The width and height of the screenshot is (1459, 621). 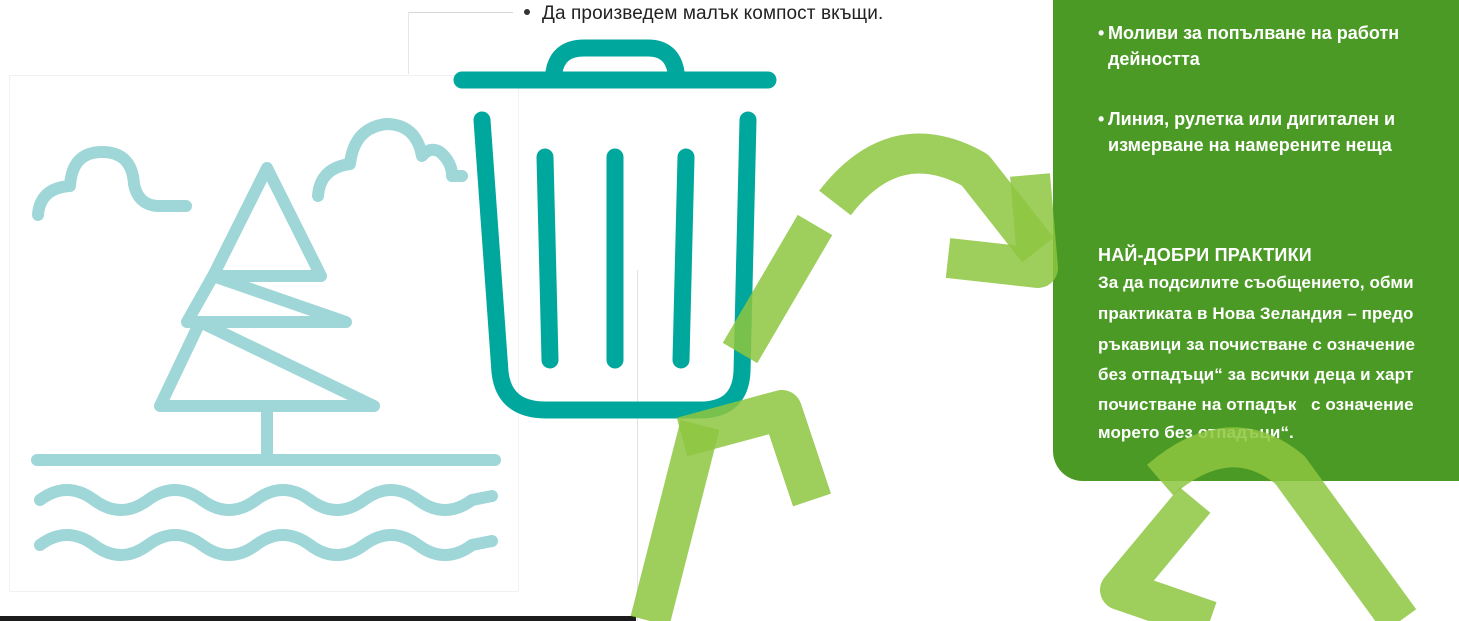 What do you see at coordinates (1248, 46) in the screenshot?
I see `materials-list-item: Моливи за попълване на работн дейността` at bounding box center [1248, 46].